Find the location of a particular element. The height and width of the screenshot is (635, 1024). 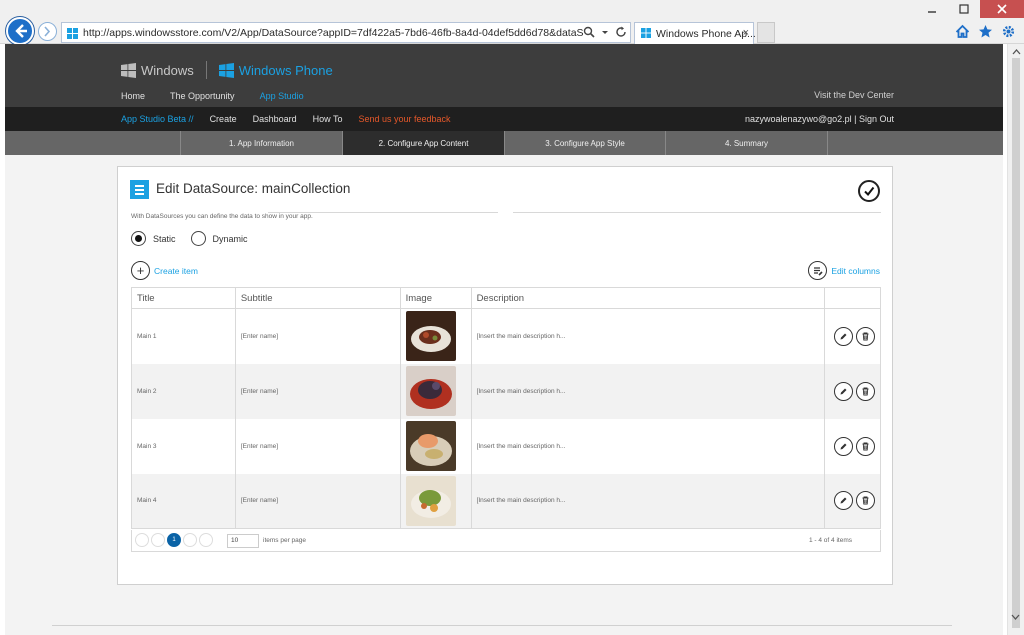

column-header-description: Description is located at coordinates (648, 298).